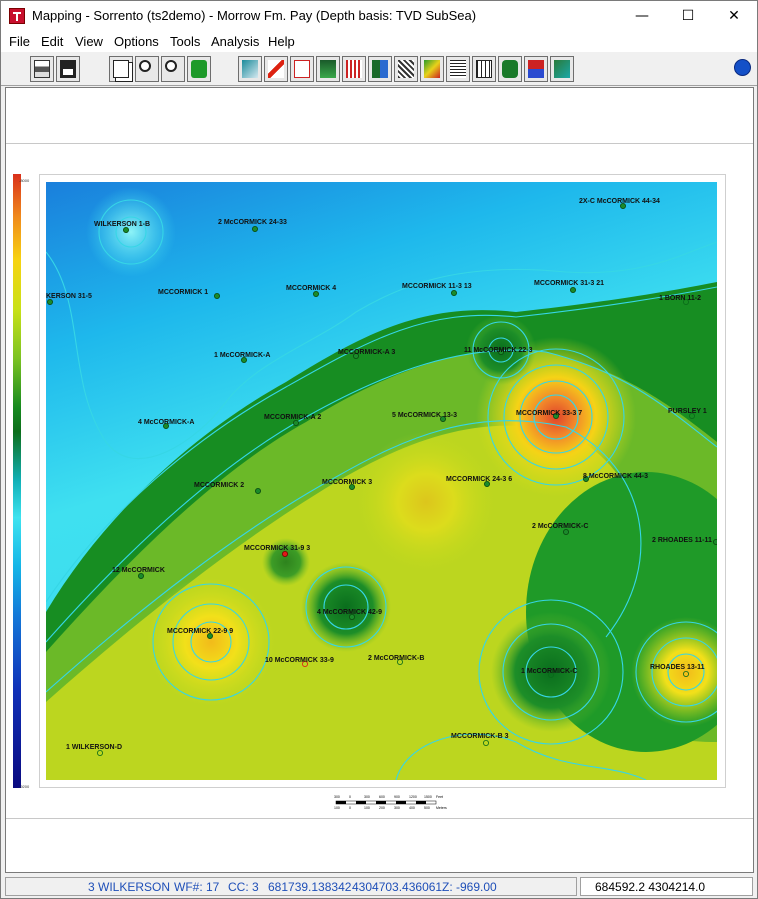  I want to click on well-label: 4 McCORMICK-A, so click(166, 422).